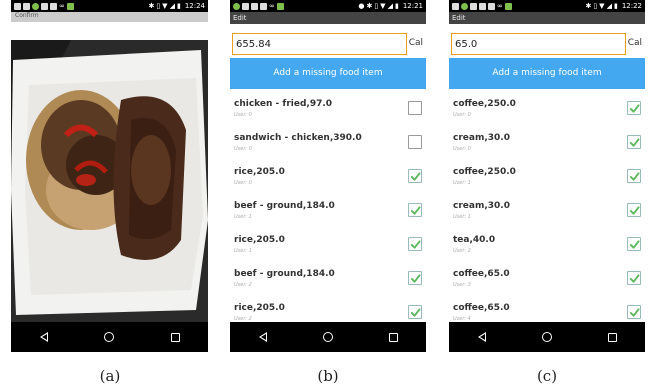  Describe the element at coordinates (547, 112) in the screenshot. I see `list-item: coffee,250.0 User: 0` at that location.